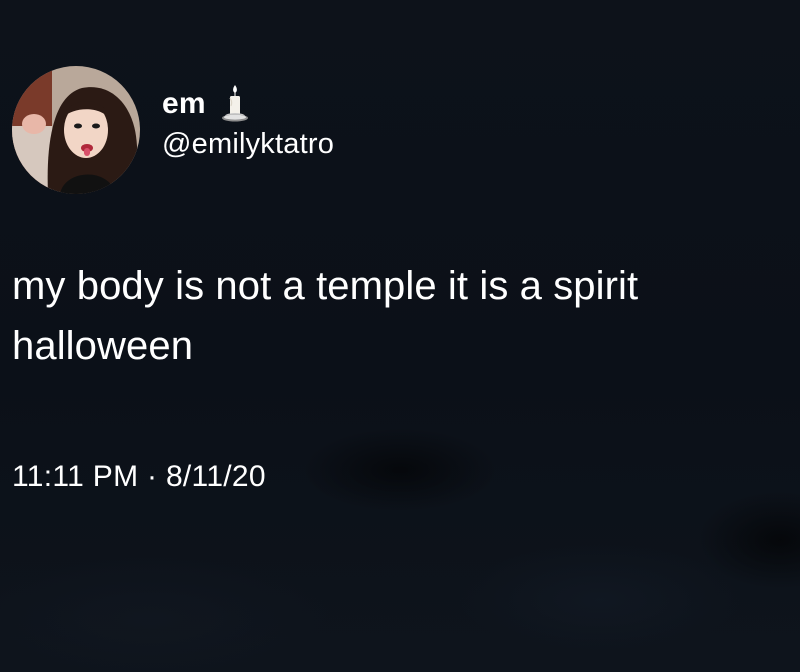  I want to click on avatar-image, so click(76, 130).